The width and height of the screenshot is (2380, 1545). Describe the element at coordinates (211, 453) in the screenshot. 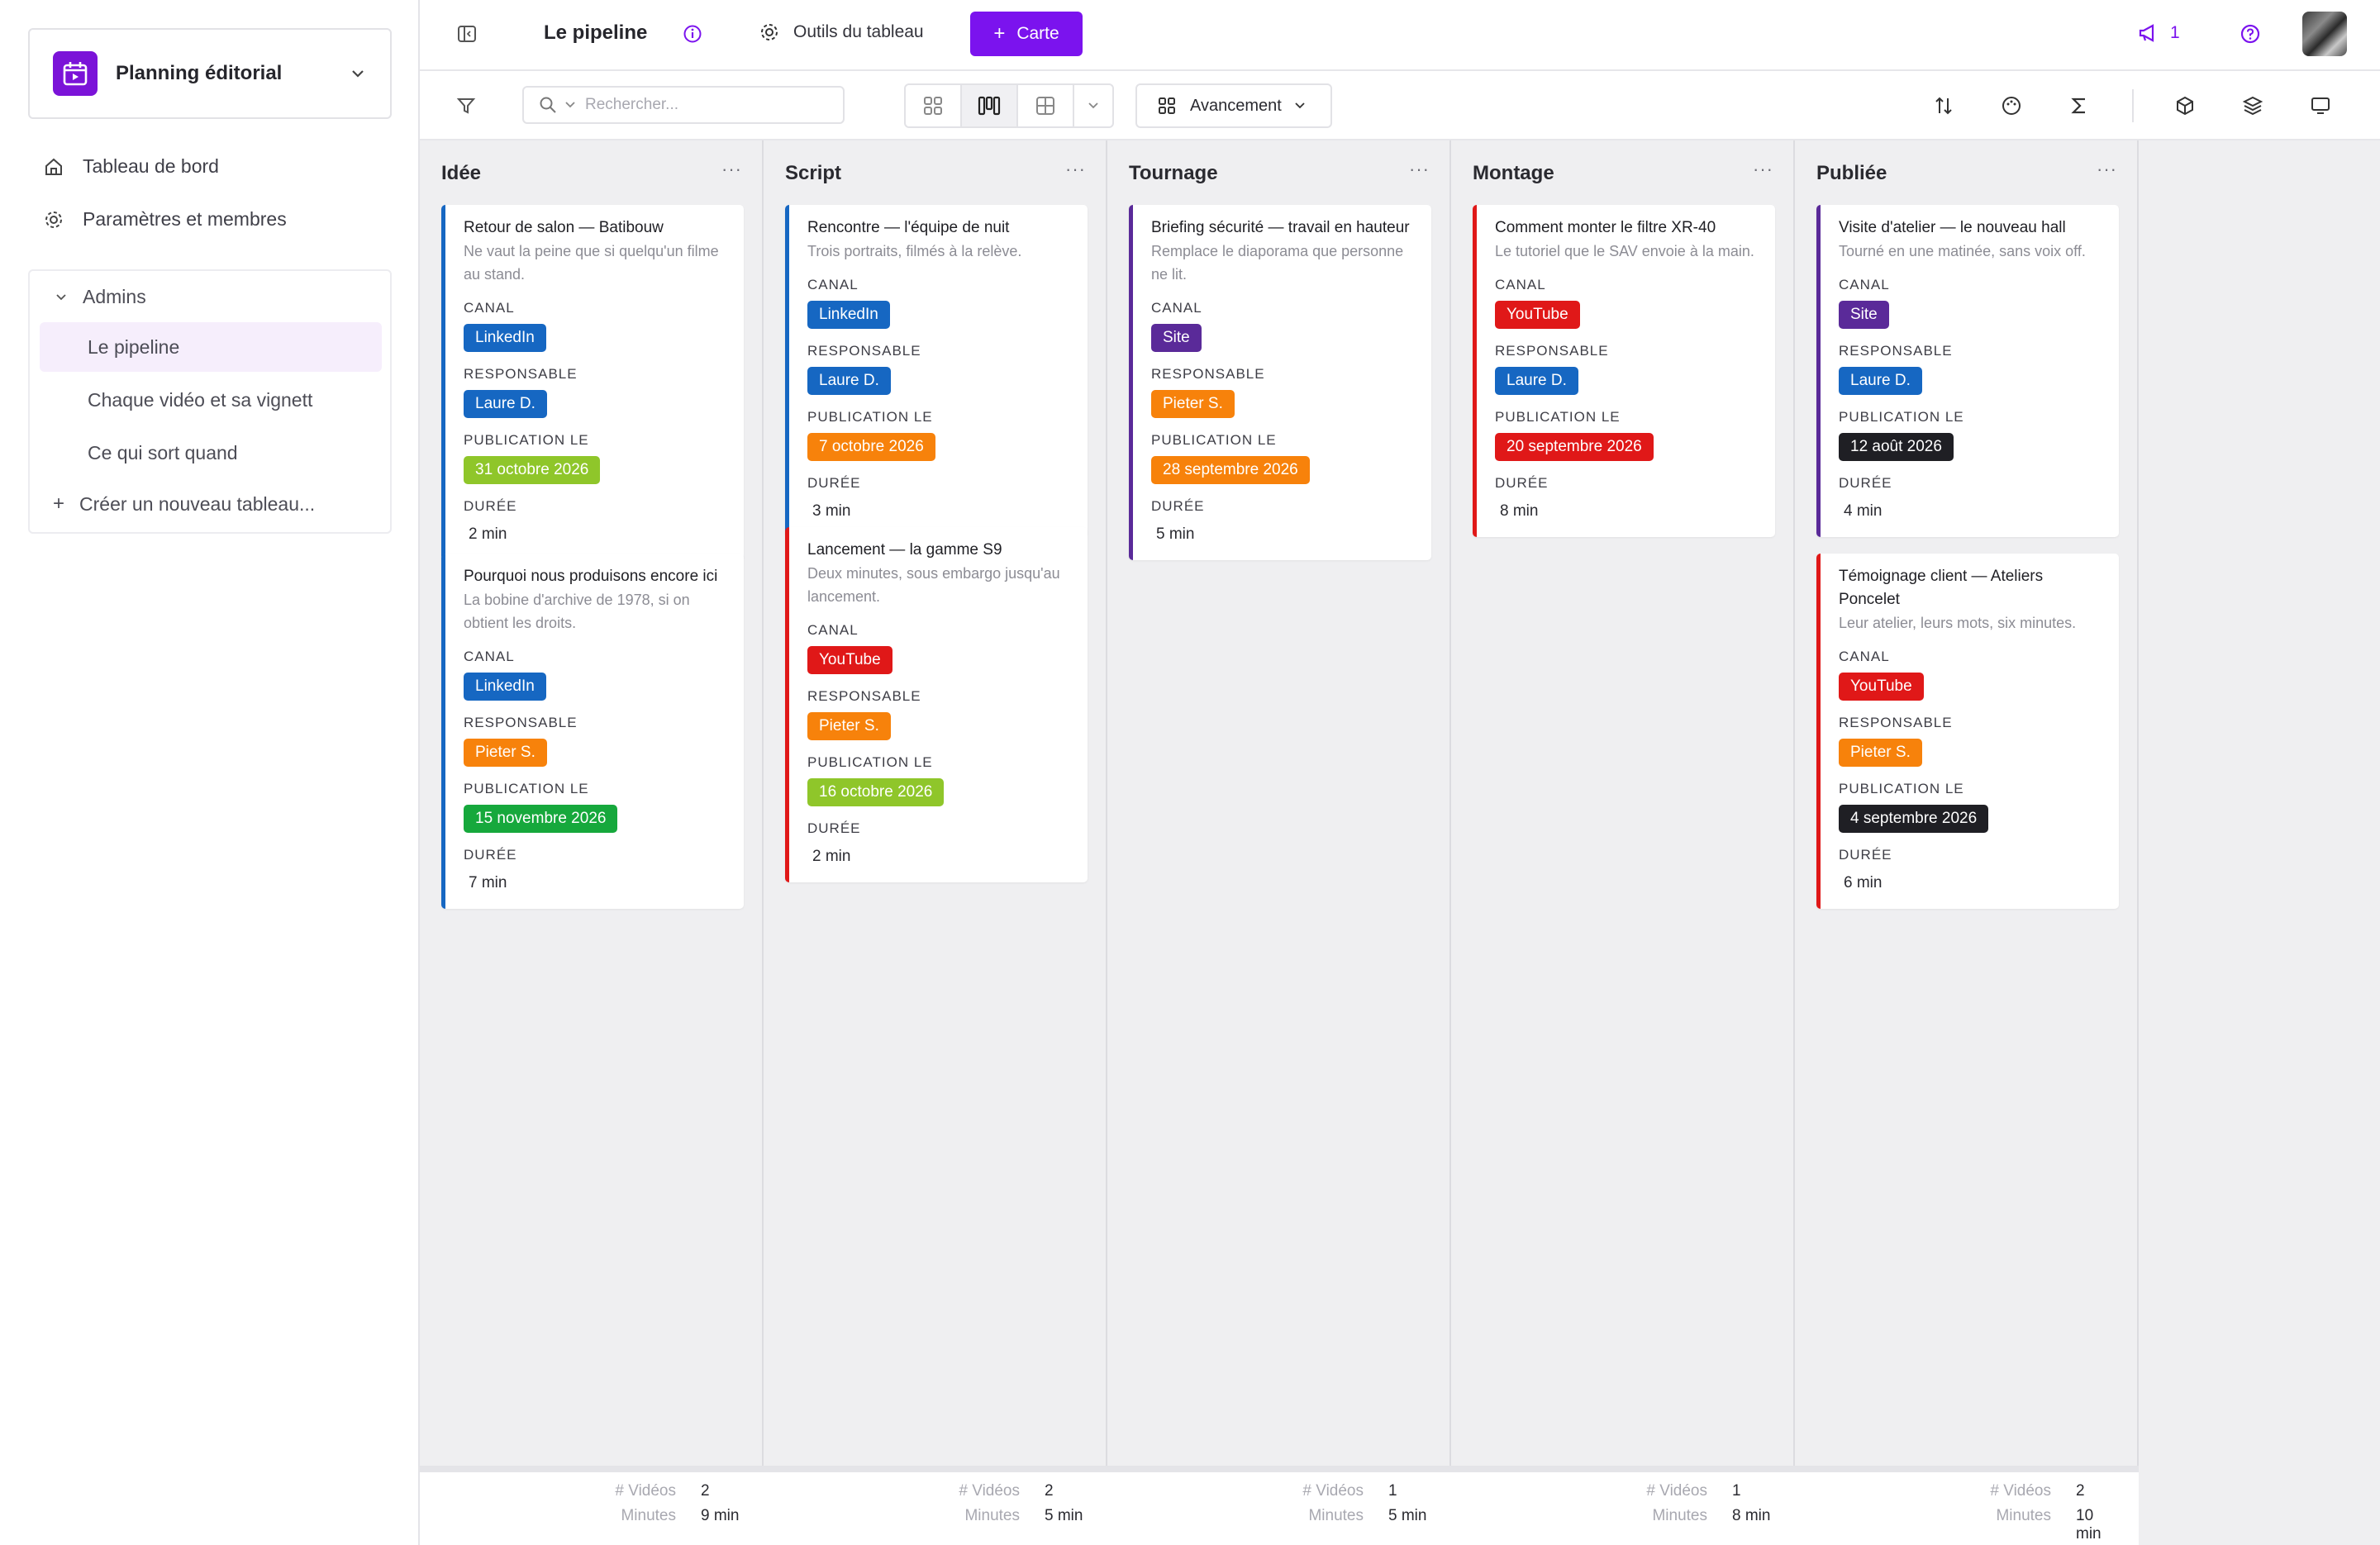

I see `board-item-ce-qui-sort: Ce qui sort quand` at that location.